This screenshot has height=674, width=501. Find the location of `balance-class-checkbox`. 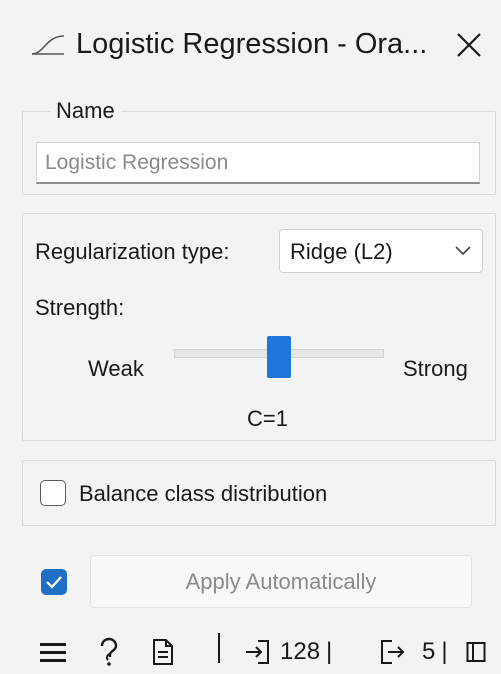

balance-class-checkbox is located at coordinates (53, 493).